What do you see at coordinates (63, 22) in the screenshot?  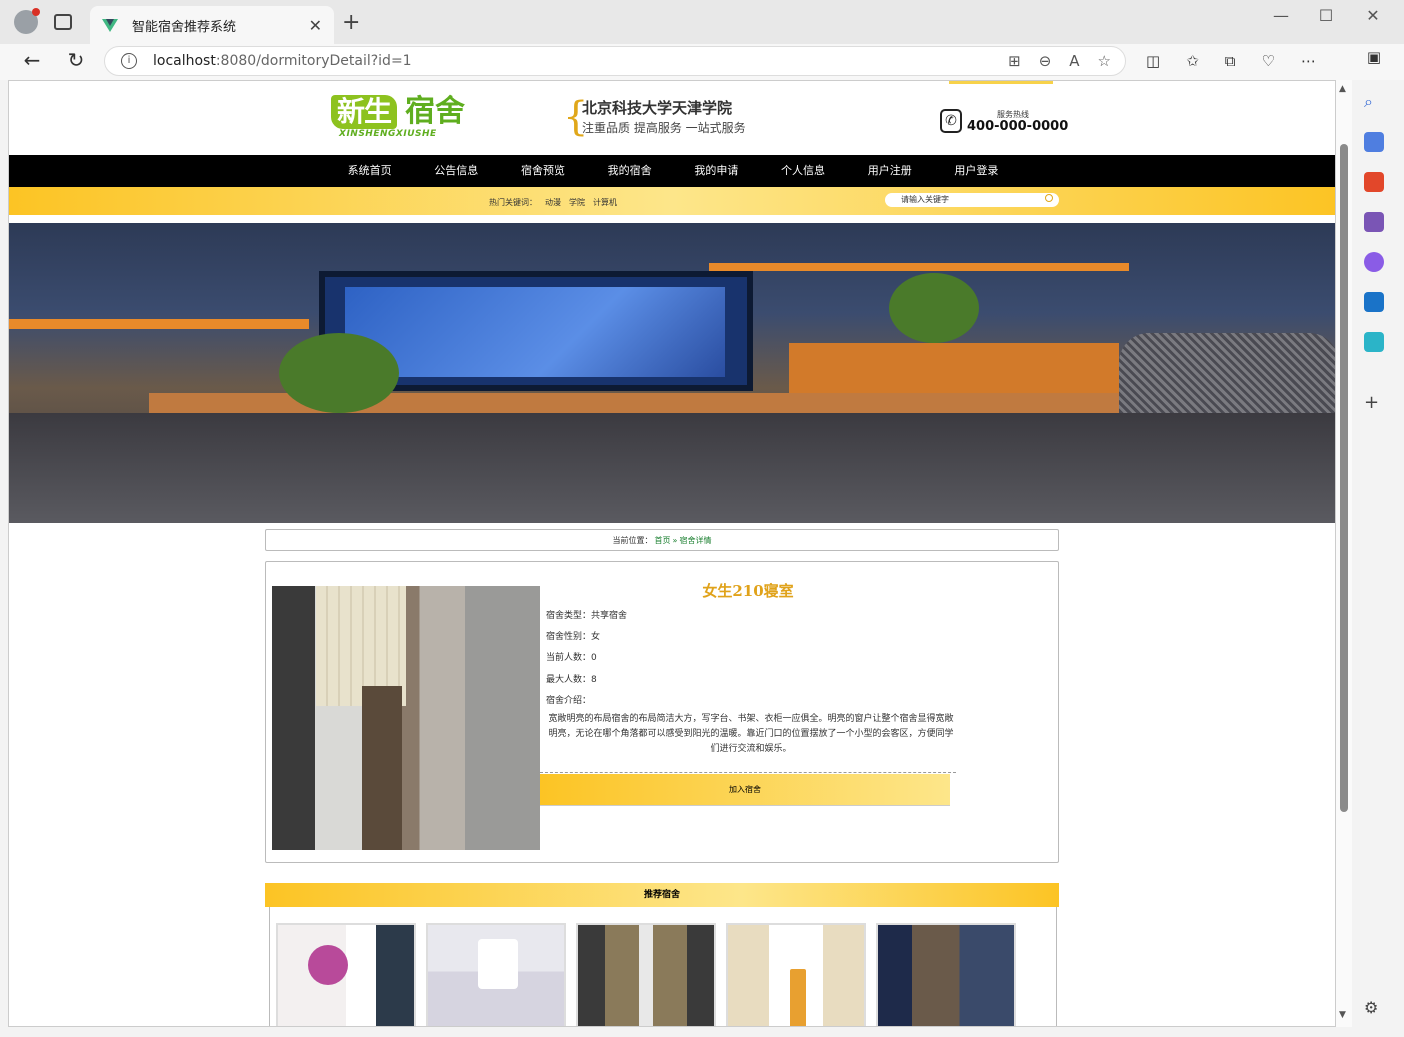 I see `tab-actions-icon` at bounding box center [63, 22].